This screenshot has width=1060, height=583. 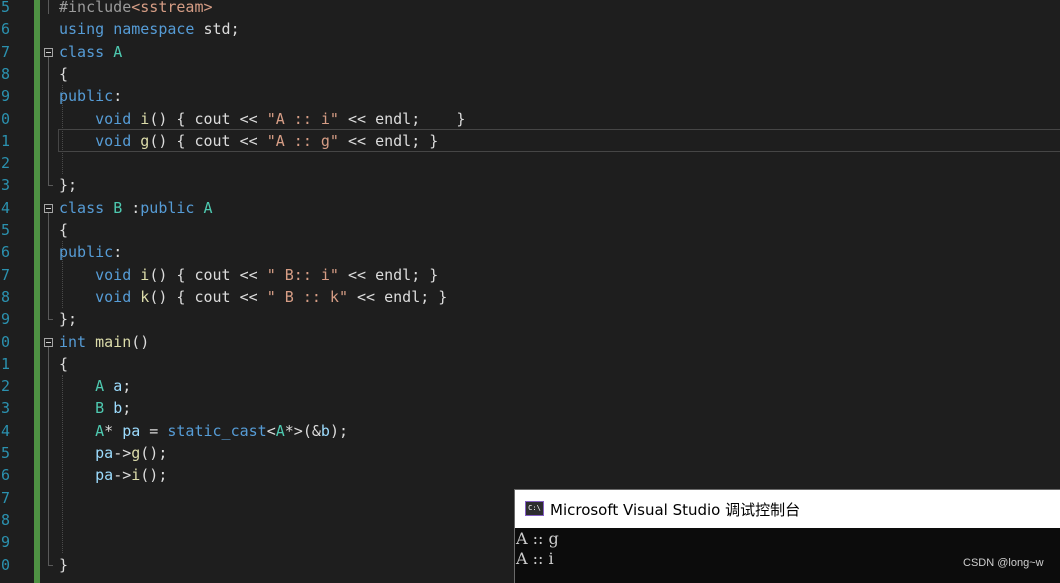 What do you see at coordinates (113, 430) in the screenshot?
I see `code-token: *` at bounding box center [113, 430].